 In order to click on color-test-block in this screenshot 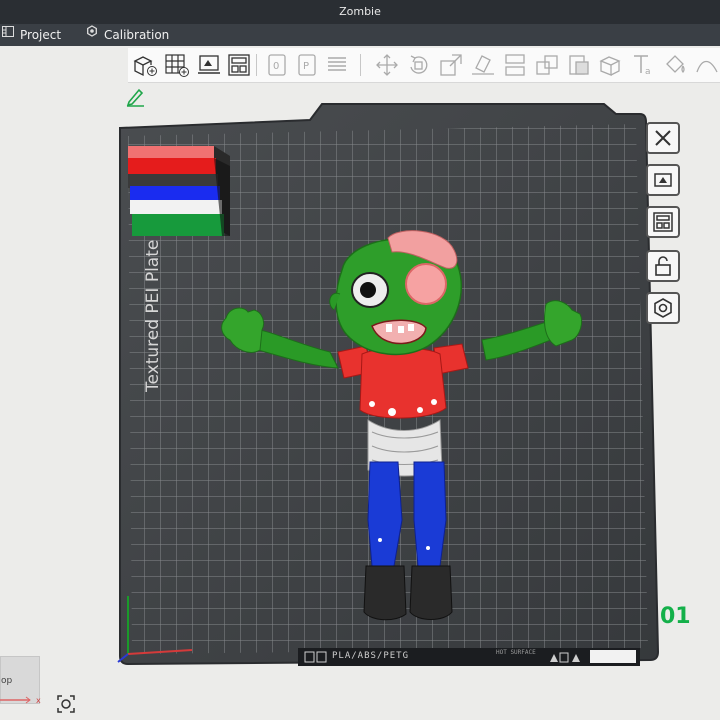, I will do `click(179, 191)`.